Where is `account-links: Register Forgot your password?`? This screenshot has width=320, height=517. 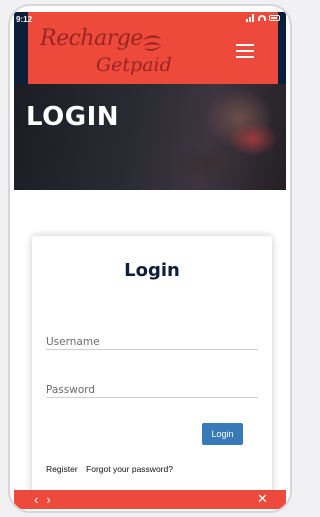
account-links: Register Forgot your password? is located at coordinates (112, 469).